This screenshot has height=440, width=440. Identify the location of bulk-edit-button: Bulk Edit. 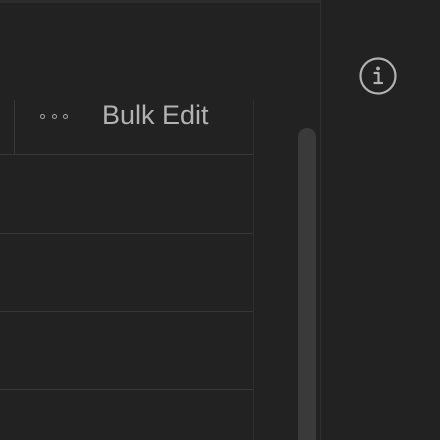
(155, 115).